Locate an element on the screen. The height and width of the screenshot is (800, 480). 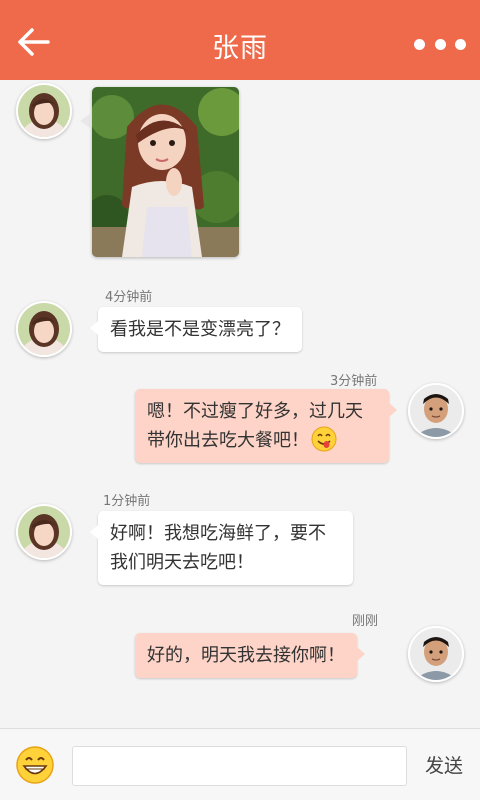
message-bubble: 好啊！我想吃海鲜了，要不 我们明天去吃吧！ is located at coordinates (221, 548).